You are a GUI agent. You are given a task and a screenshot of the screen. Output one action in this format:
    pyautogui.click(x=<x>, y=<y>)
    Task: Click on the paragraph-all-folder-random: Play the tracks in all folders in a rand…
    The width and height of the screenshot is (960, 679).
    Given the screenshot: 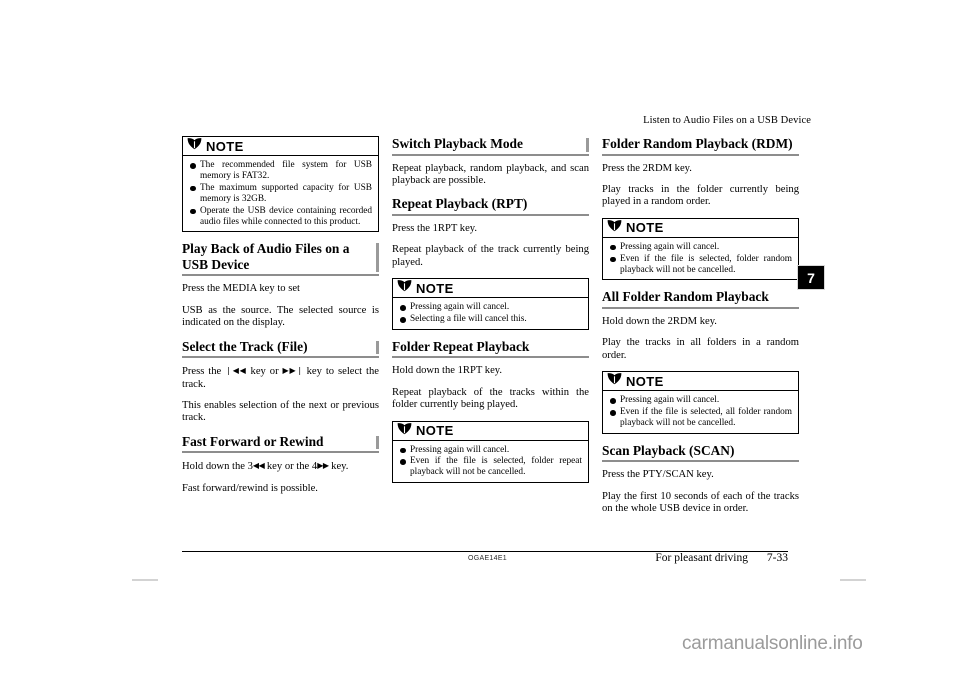 What is the action you would take?
    pyautogui.click(x=700, y=349)
    